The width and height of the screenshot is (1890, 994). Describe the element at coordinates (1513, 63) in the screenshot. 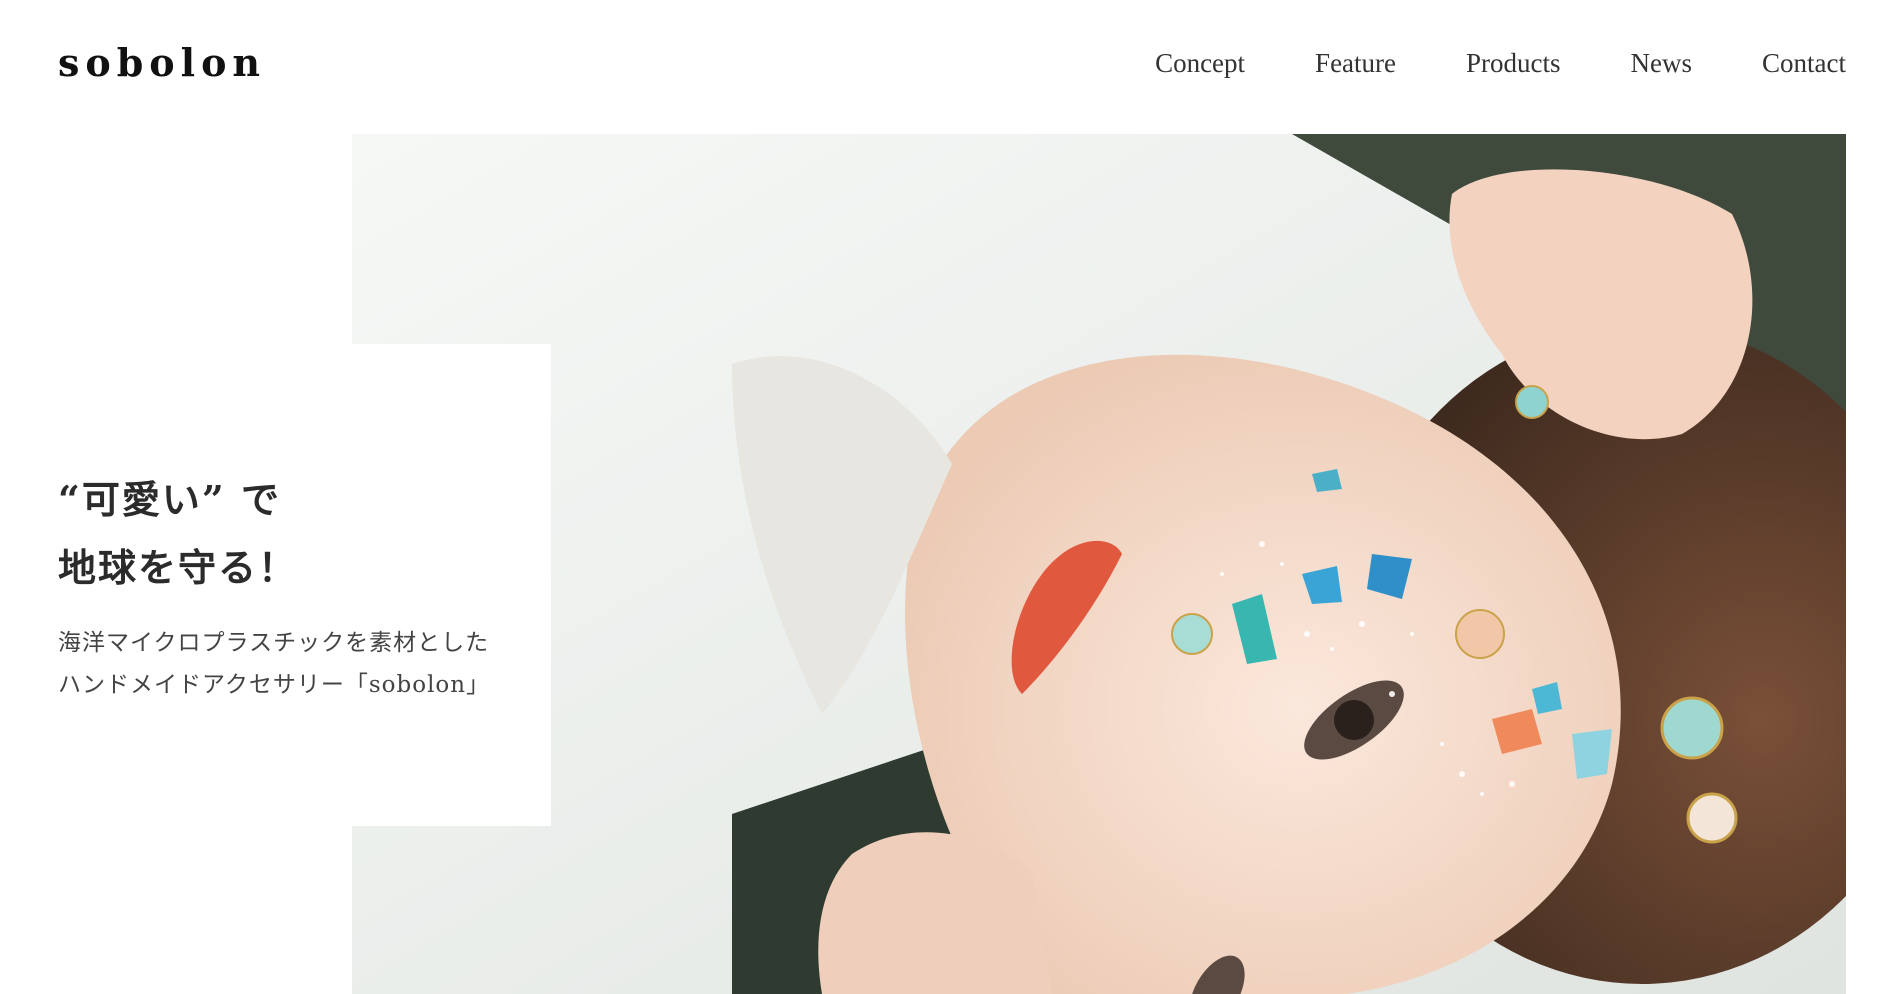

I see `nav-item-products: Products` at that location.